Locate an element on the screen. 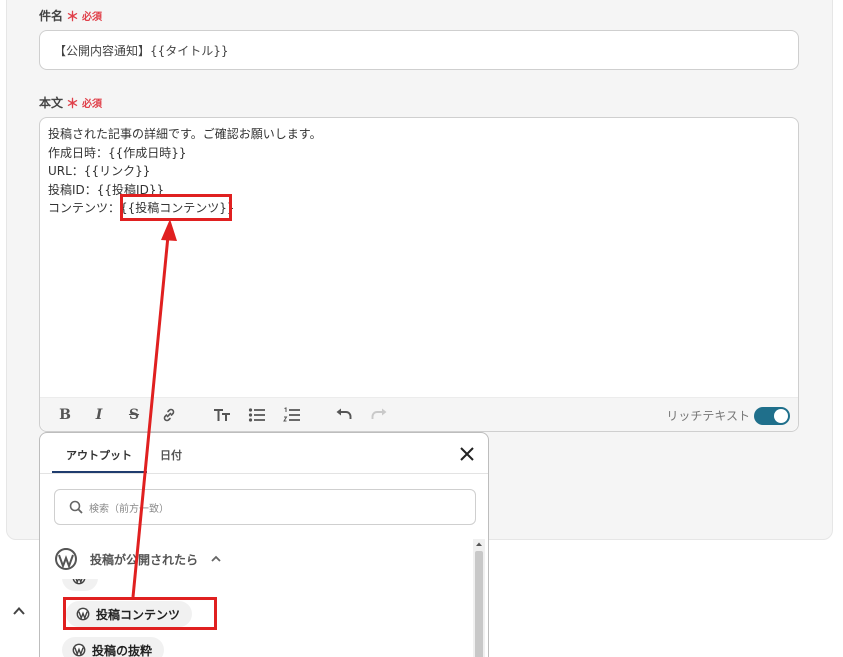 The image size is (843, 657). scrollbar is located at coordinates (479, 598).